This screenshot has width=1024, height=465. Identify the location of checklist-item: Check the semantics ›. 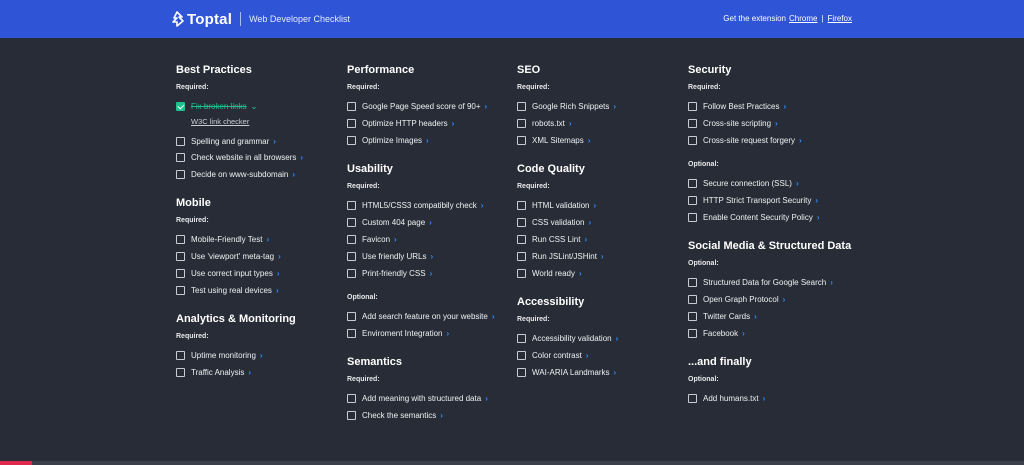
(395, 415).